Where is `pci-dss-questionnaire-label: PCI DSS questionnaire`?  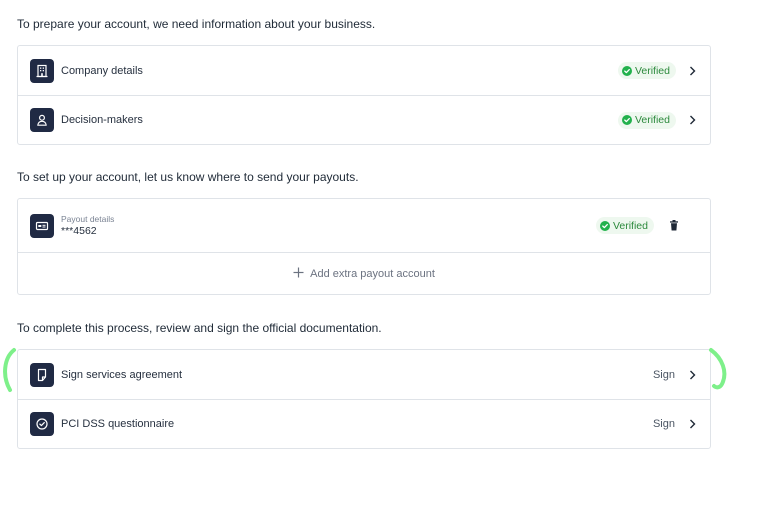
pci-dss-questionnaire-label: PCI DSS questionnaire is located at coordinates (118, 424).